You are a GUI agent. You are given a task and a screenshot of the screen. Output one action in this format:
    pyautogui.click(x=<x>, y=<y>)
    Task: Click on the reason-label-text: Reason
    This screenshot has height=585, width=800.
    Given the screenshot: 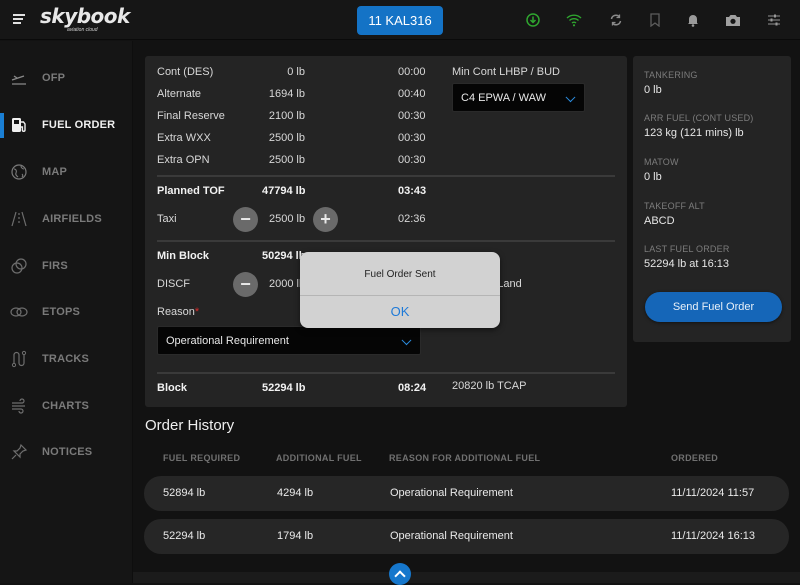 What is the action you would take?
    pyautogui.click(x=176, y=312)
    